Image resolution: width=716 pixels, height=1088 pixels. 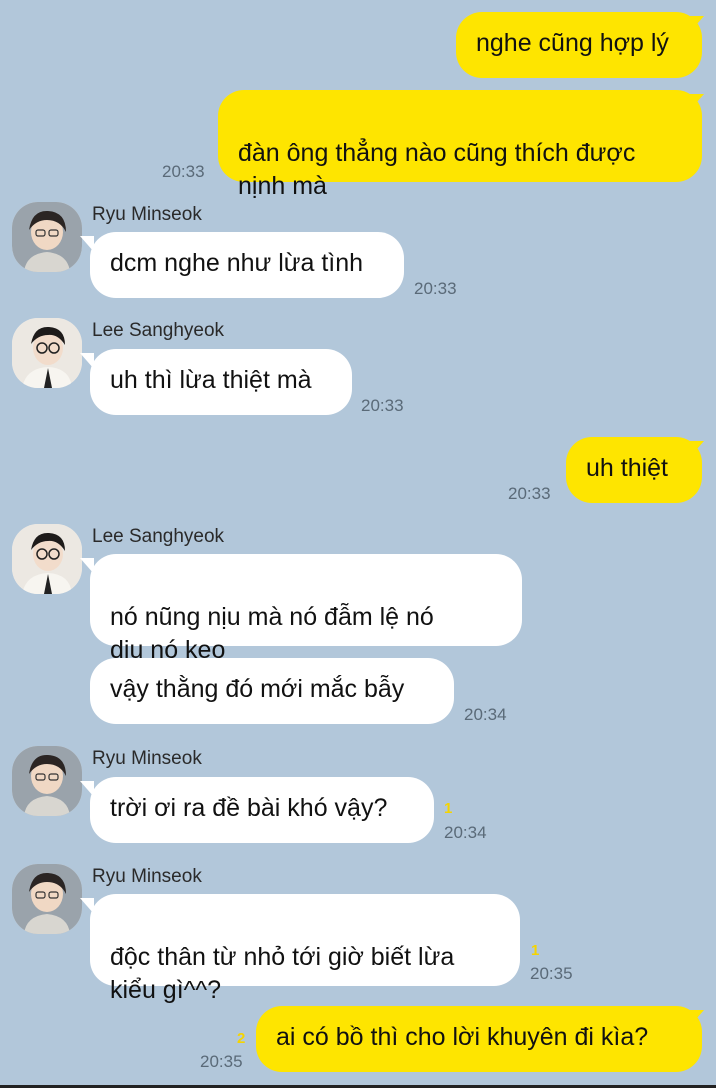 What do you see at coordinates (249, 808) in the screenshot?
I see `message-text: trời ơi ra đề bài khó vậy?` at bounding box center [249, 808].